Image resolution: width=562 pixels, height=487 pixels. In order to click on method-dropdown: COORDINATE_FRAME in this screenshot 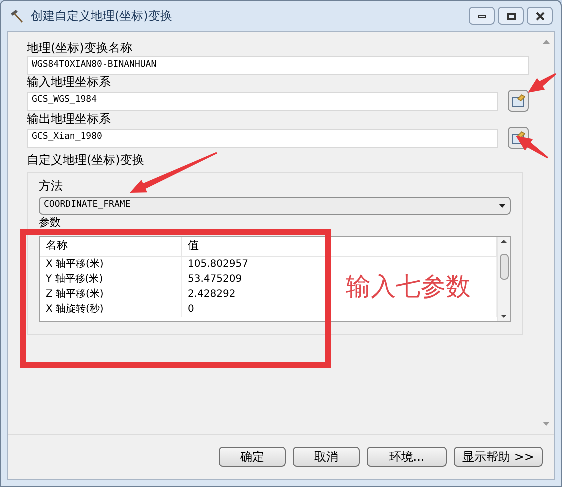, I will do `click(275, 206)`.